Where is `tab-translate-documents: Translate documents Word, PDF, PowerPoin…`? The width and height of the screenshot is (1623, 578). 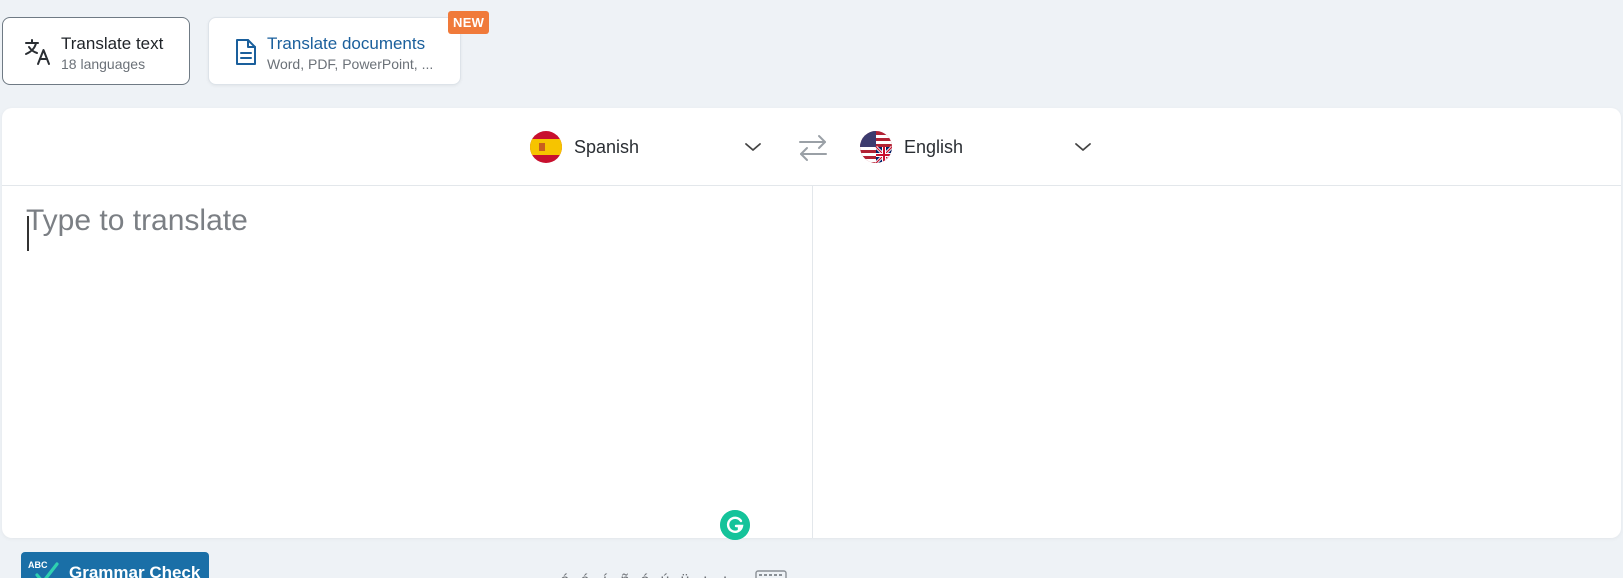 tab-translate-documents: Translate documents Word, PDF, PowerPoin… is located at coordinates (334, 51).